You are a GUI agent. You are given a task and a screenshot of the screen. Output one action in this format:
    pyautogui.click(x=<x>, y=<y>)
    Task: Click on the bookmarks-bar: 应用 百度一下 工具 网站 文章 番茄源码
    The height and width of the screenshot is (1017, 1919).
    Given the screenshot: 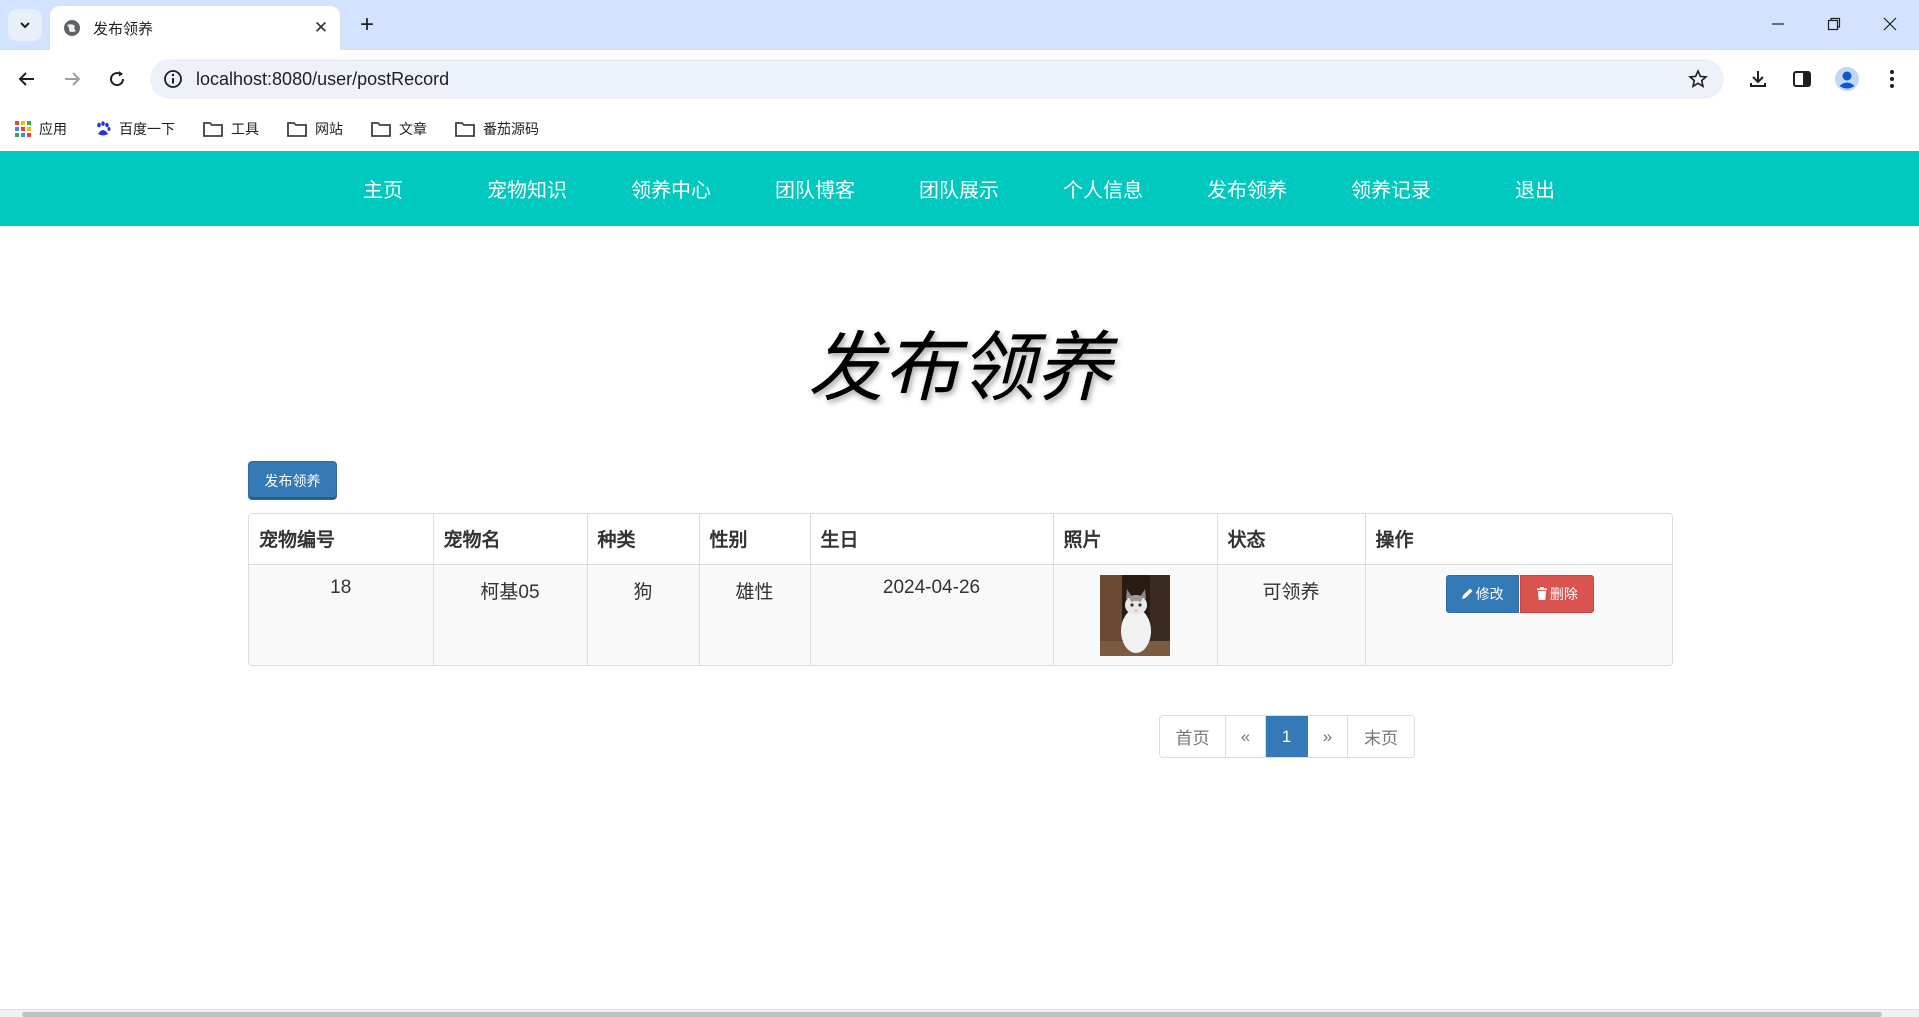 What is the action you would take?
    pyautogui.click(x=959, y=129)
    